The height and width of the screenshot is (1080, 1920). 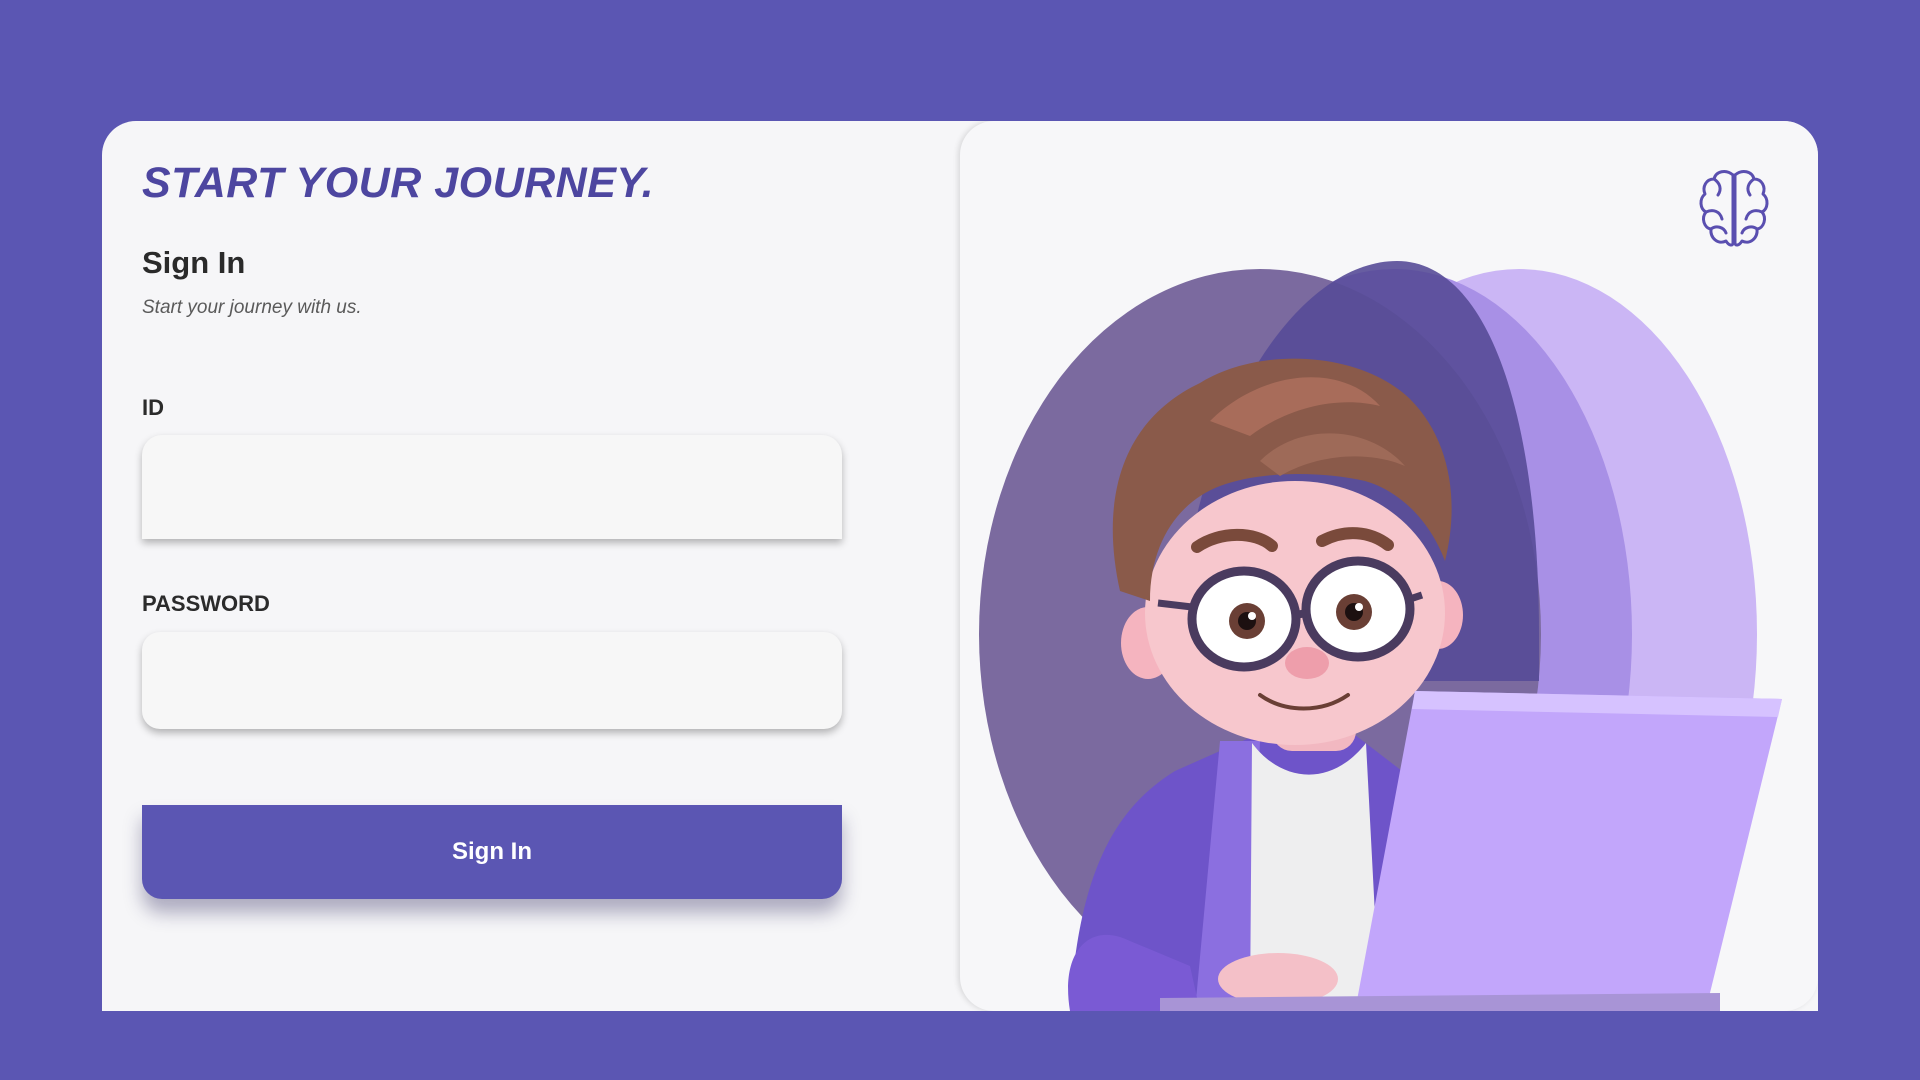 I want to click on page-headline: START YOUR JOURNEY., so click(x=398, y=183).